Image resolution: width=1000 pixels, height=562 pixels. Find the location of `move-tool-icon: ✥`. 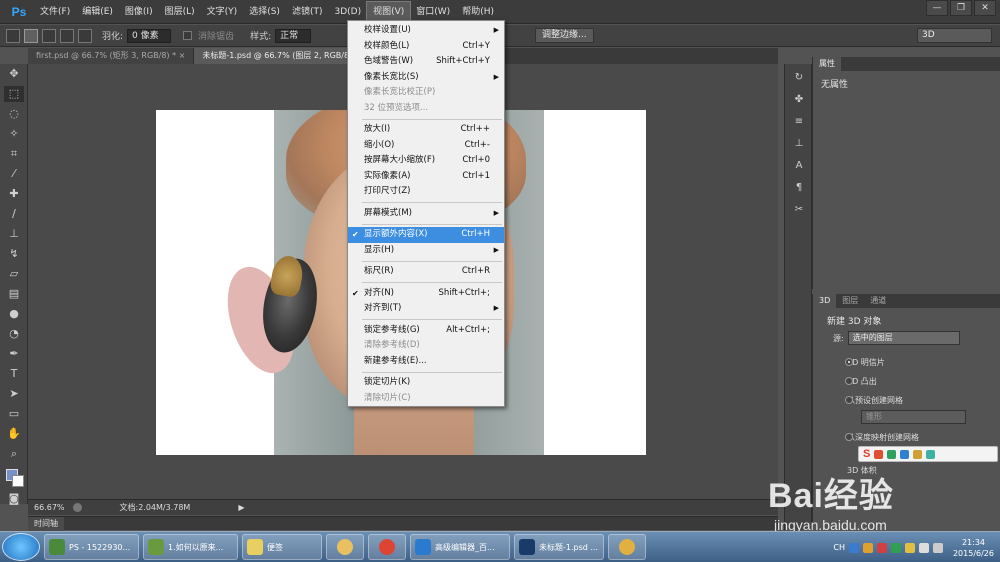

move-tool-icon: ✥ is located at coordinates (14, 74).